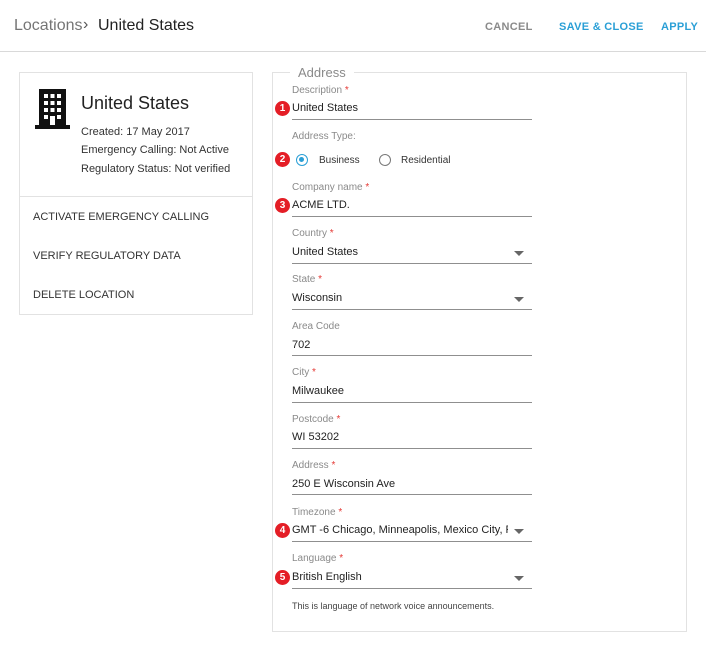  I want to click on postcode-underline, so click(412, 448).